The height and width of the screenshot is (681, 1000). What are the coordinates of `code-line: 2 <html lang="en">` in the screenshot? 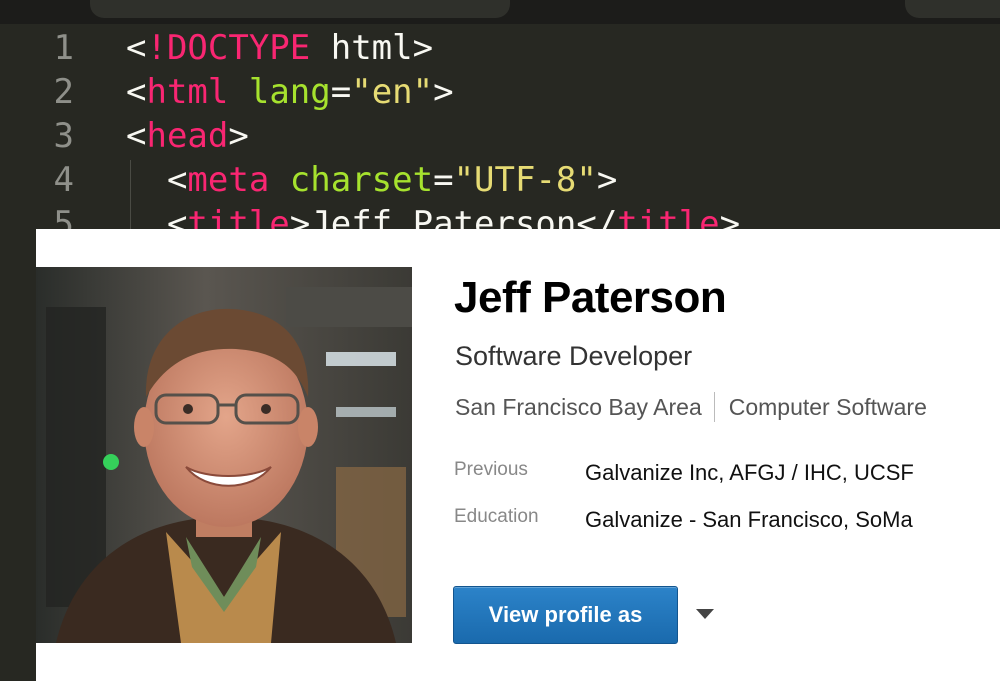 It's located at (227, 92).